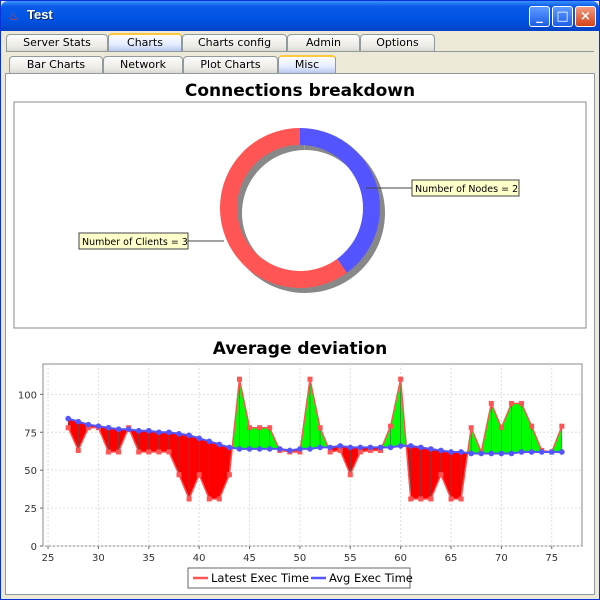 Image resolution: width=600 pixels, height=600 pixels. I want to click on legend-avg-label: Avg Exec Time, so click(371, 578).